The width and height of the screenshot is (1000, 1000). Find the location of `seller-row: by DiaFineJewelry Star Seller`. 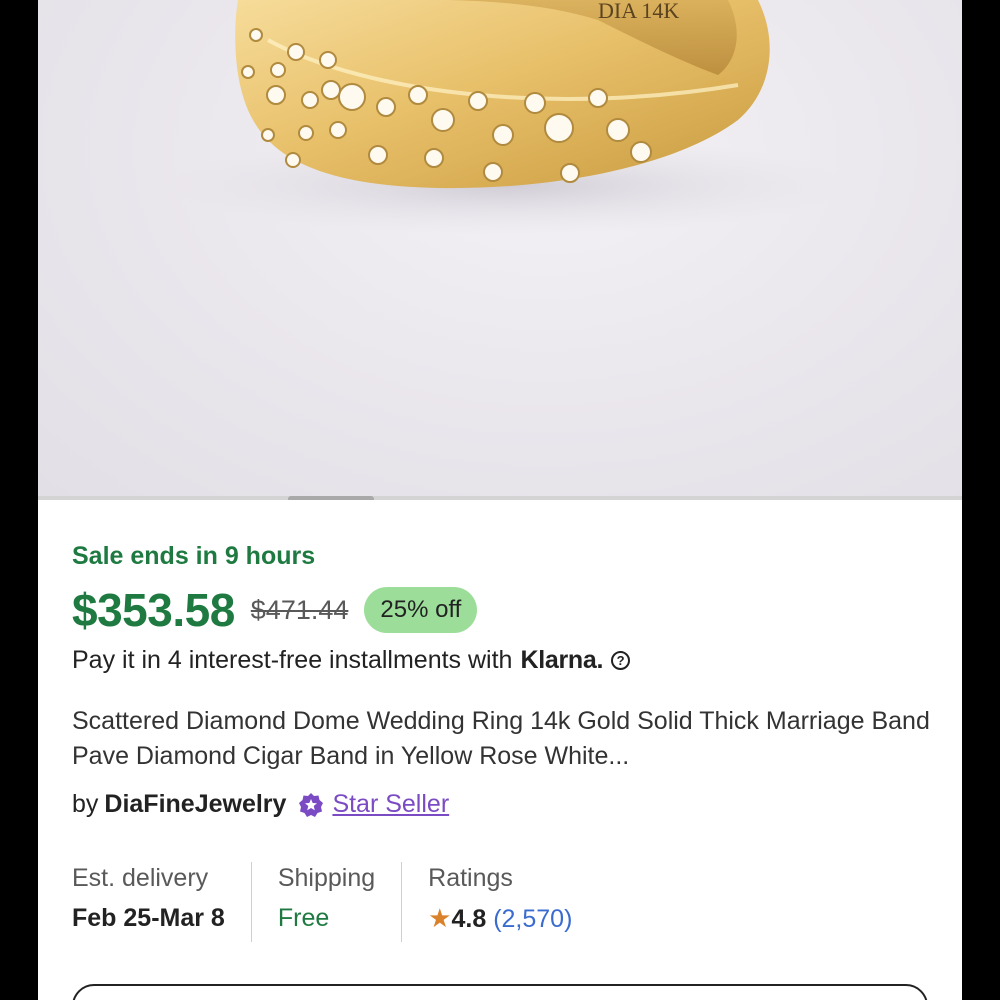

seller-row: by DiaFineJewelry Star Seller is located at coordinates (260, 804).